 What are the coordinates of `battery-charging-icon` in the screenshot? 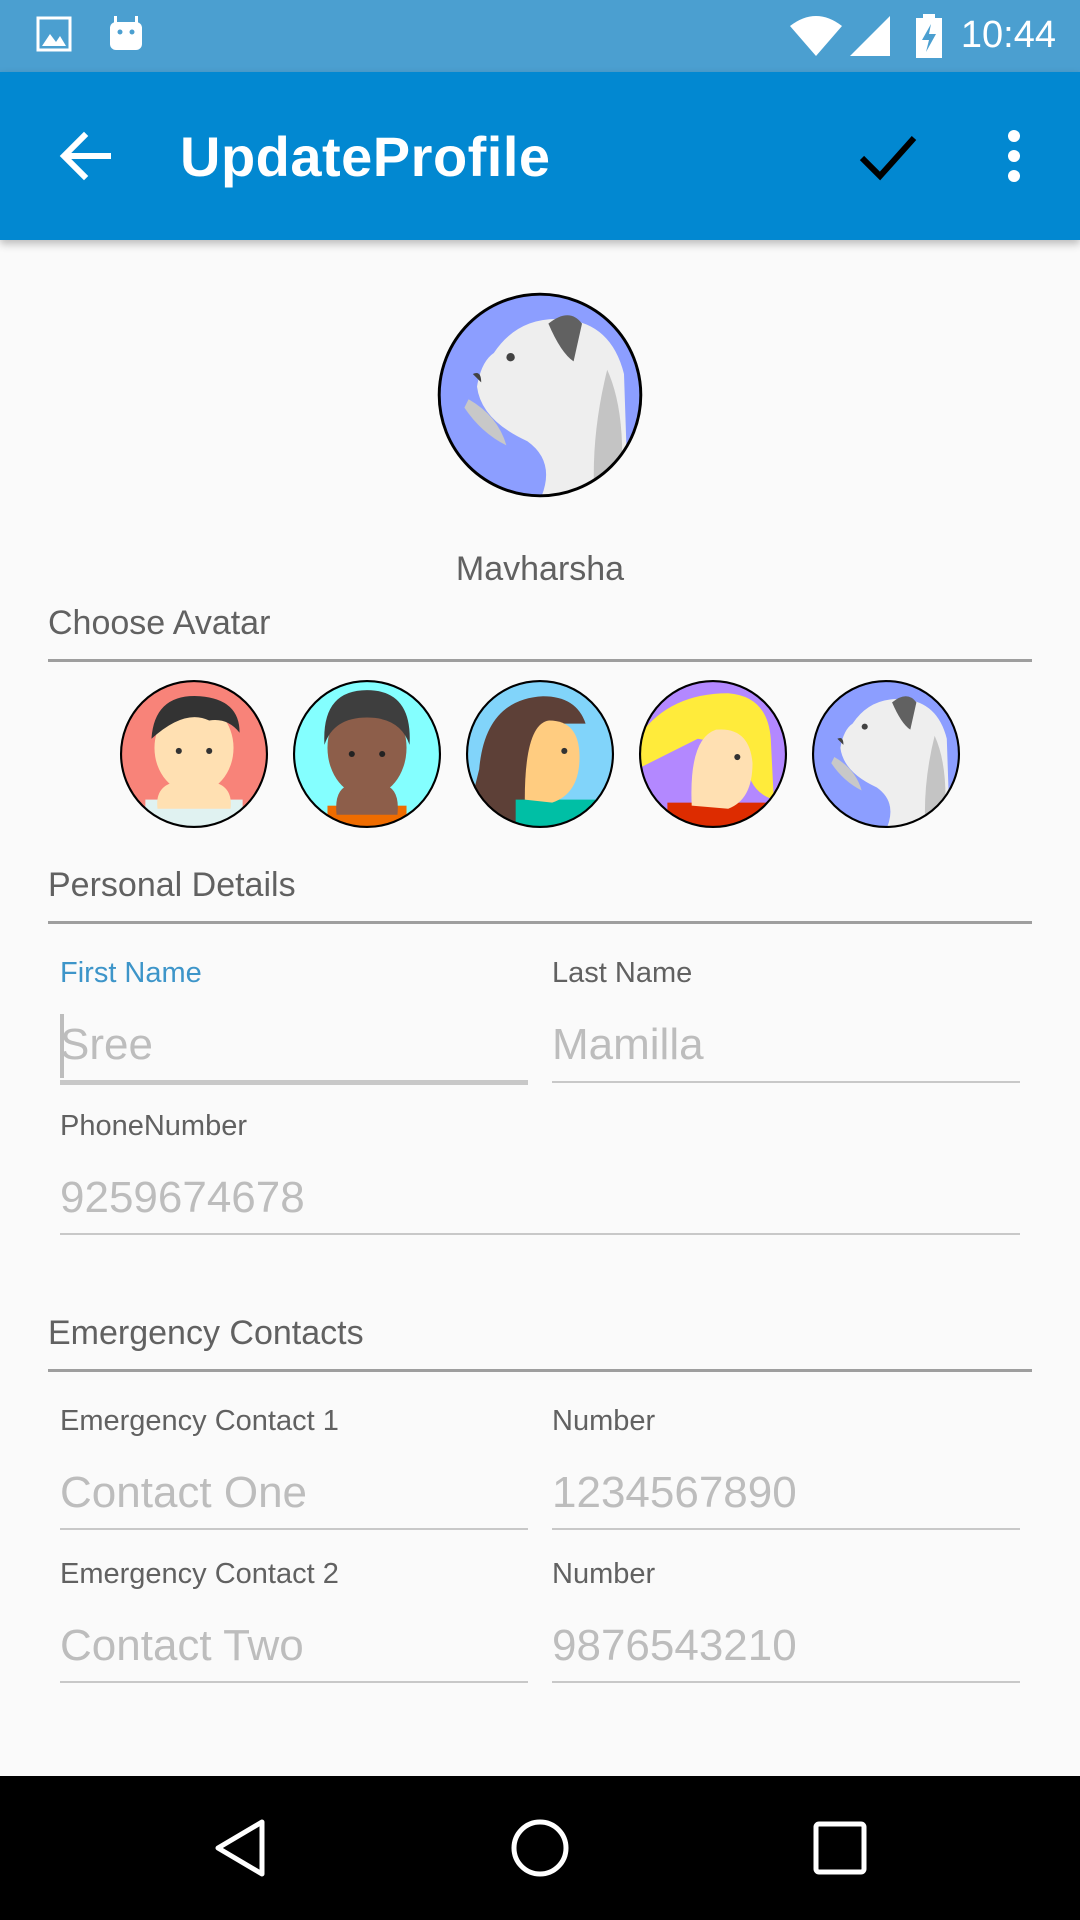 It's located at (929, 36).